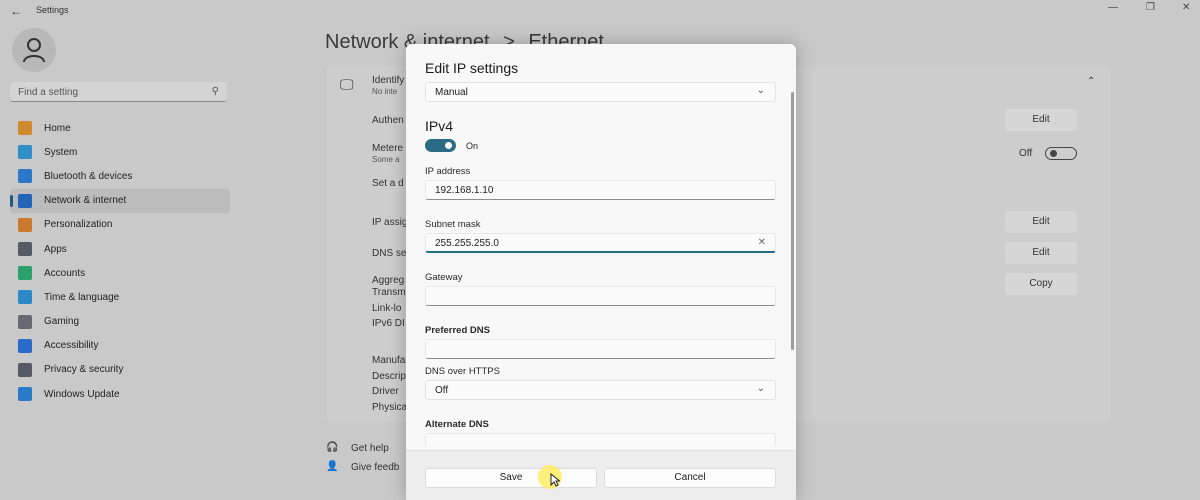  What do you see at coordinates (388, 280) in the screenshot?
I see `aggregated-label: Aggreg` at bounding box center [388, 280].